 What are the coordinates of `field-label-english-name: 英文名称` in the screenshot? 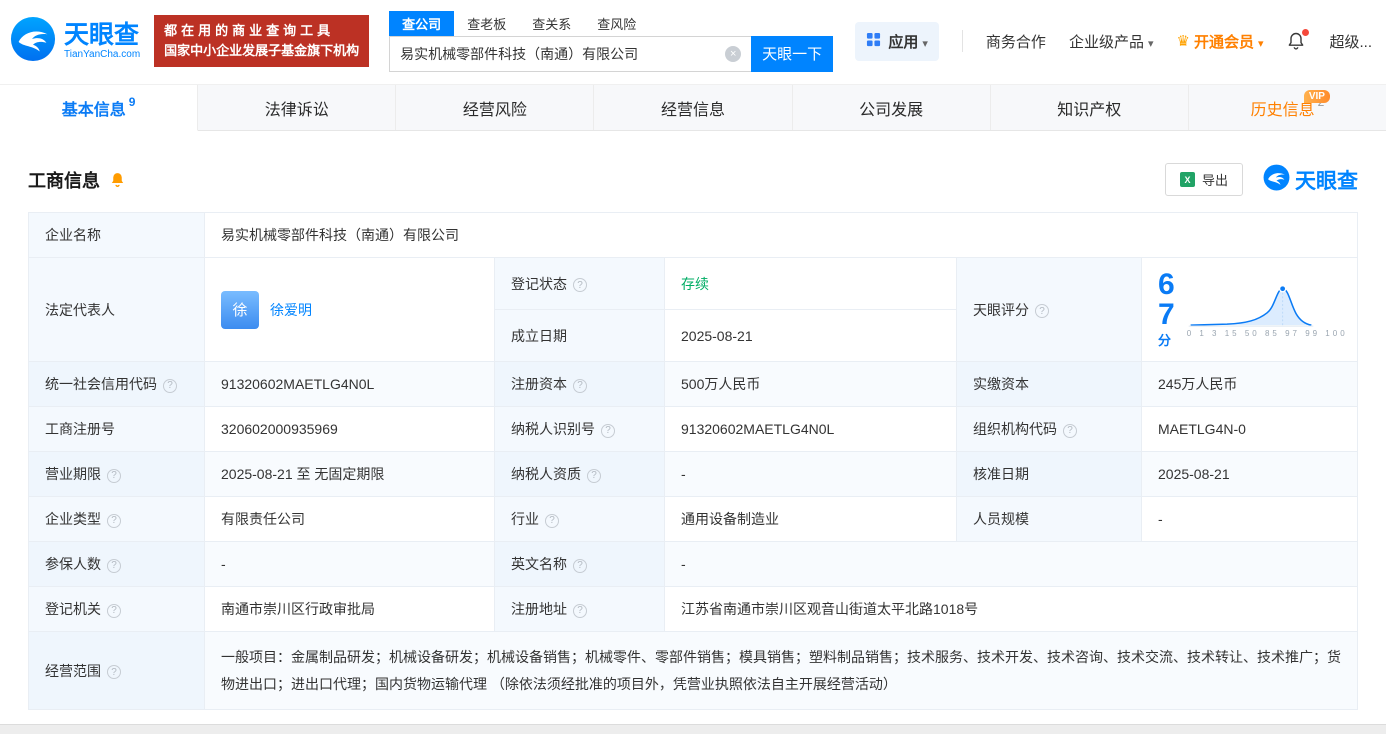 It's located at (579, 564).